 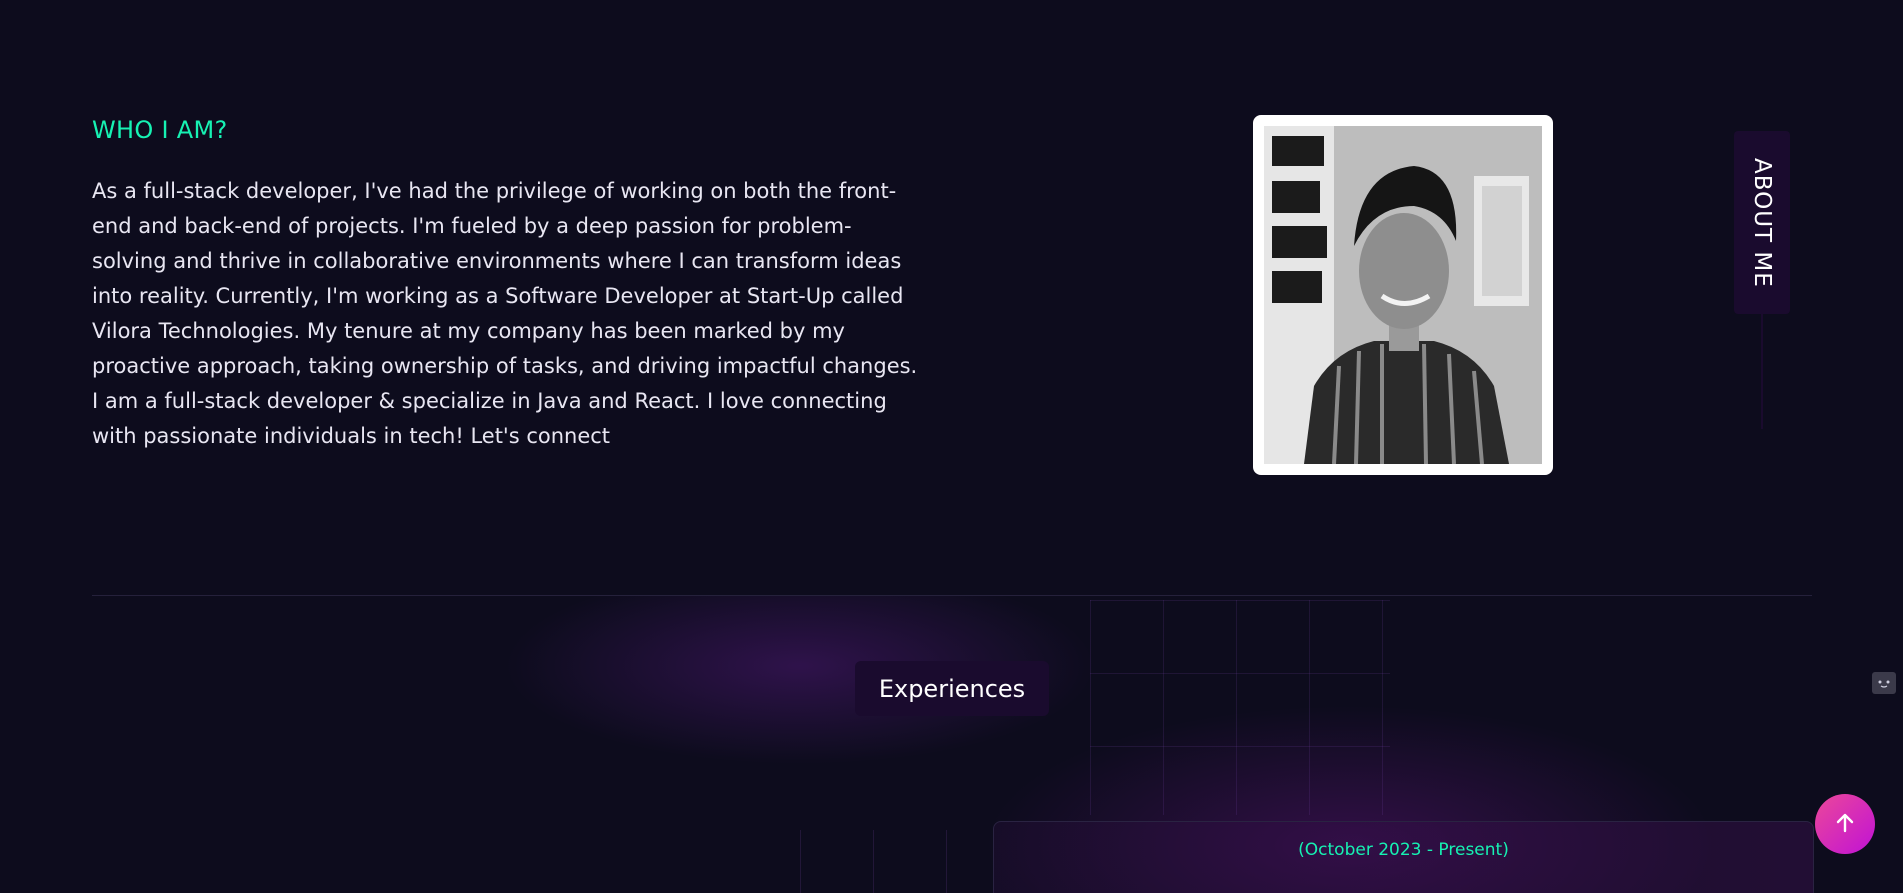 I want to click on experience-date: (October 2023 - Present), so click(x=1403, y=850).